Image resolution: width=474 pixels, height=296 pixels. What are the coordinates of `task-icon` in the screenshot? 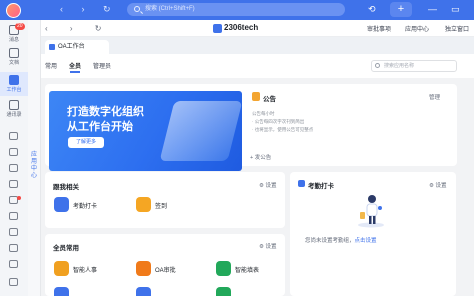 It's located at (13, 184).